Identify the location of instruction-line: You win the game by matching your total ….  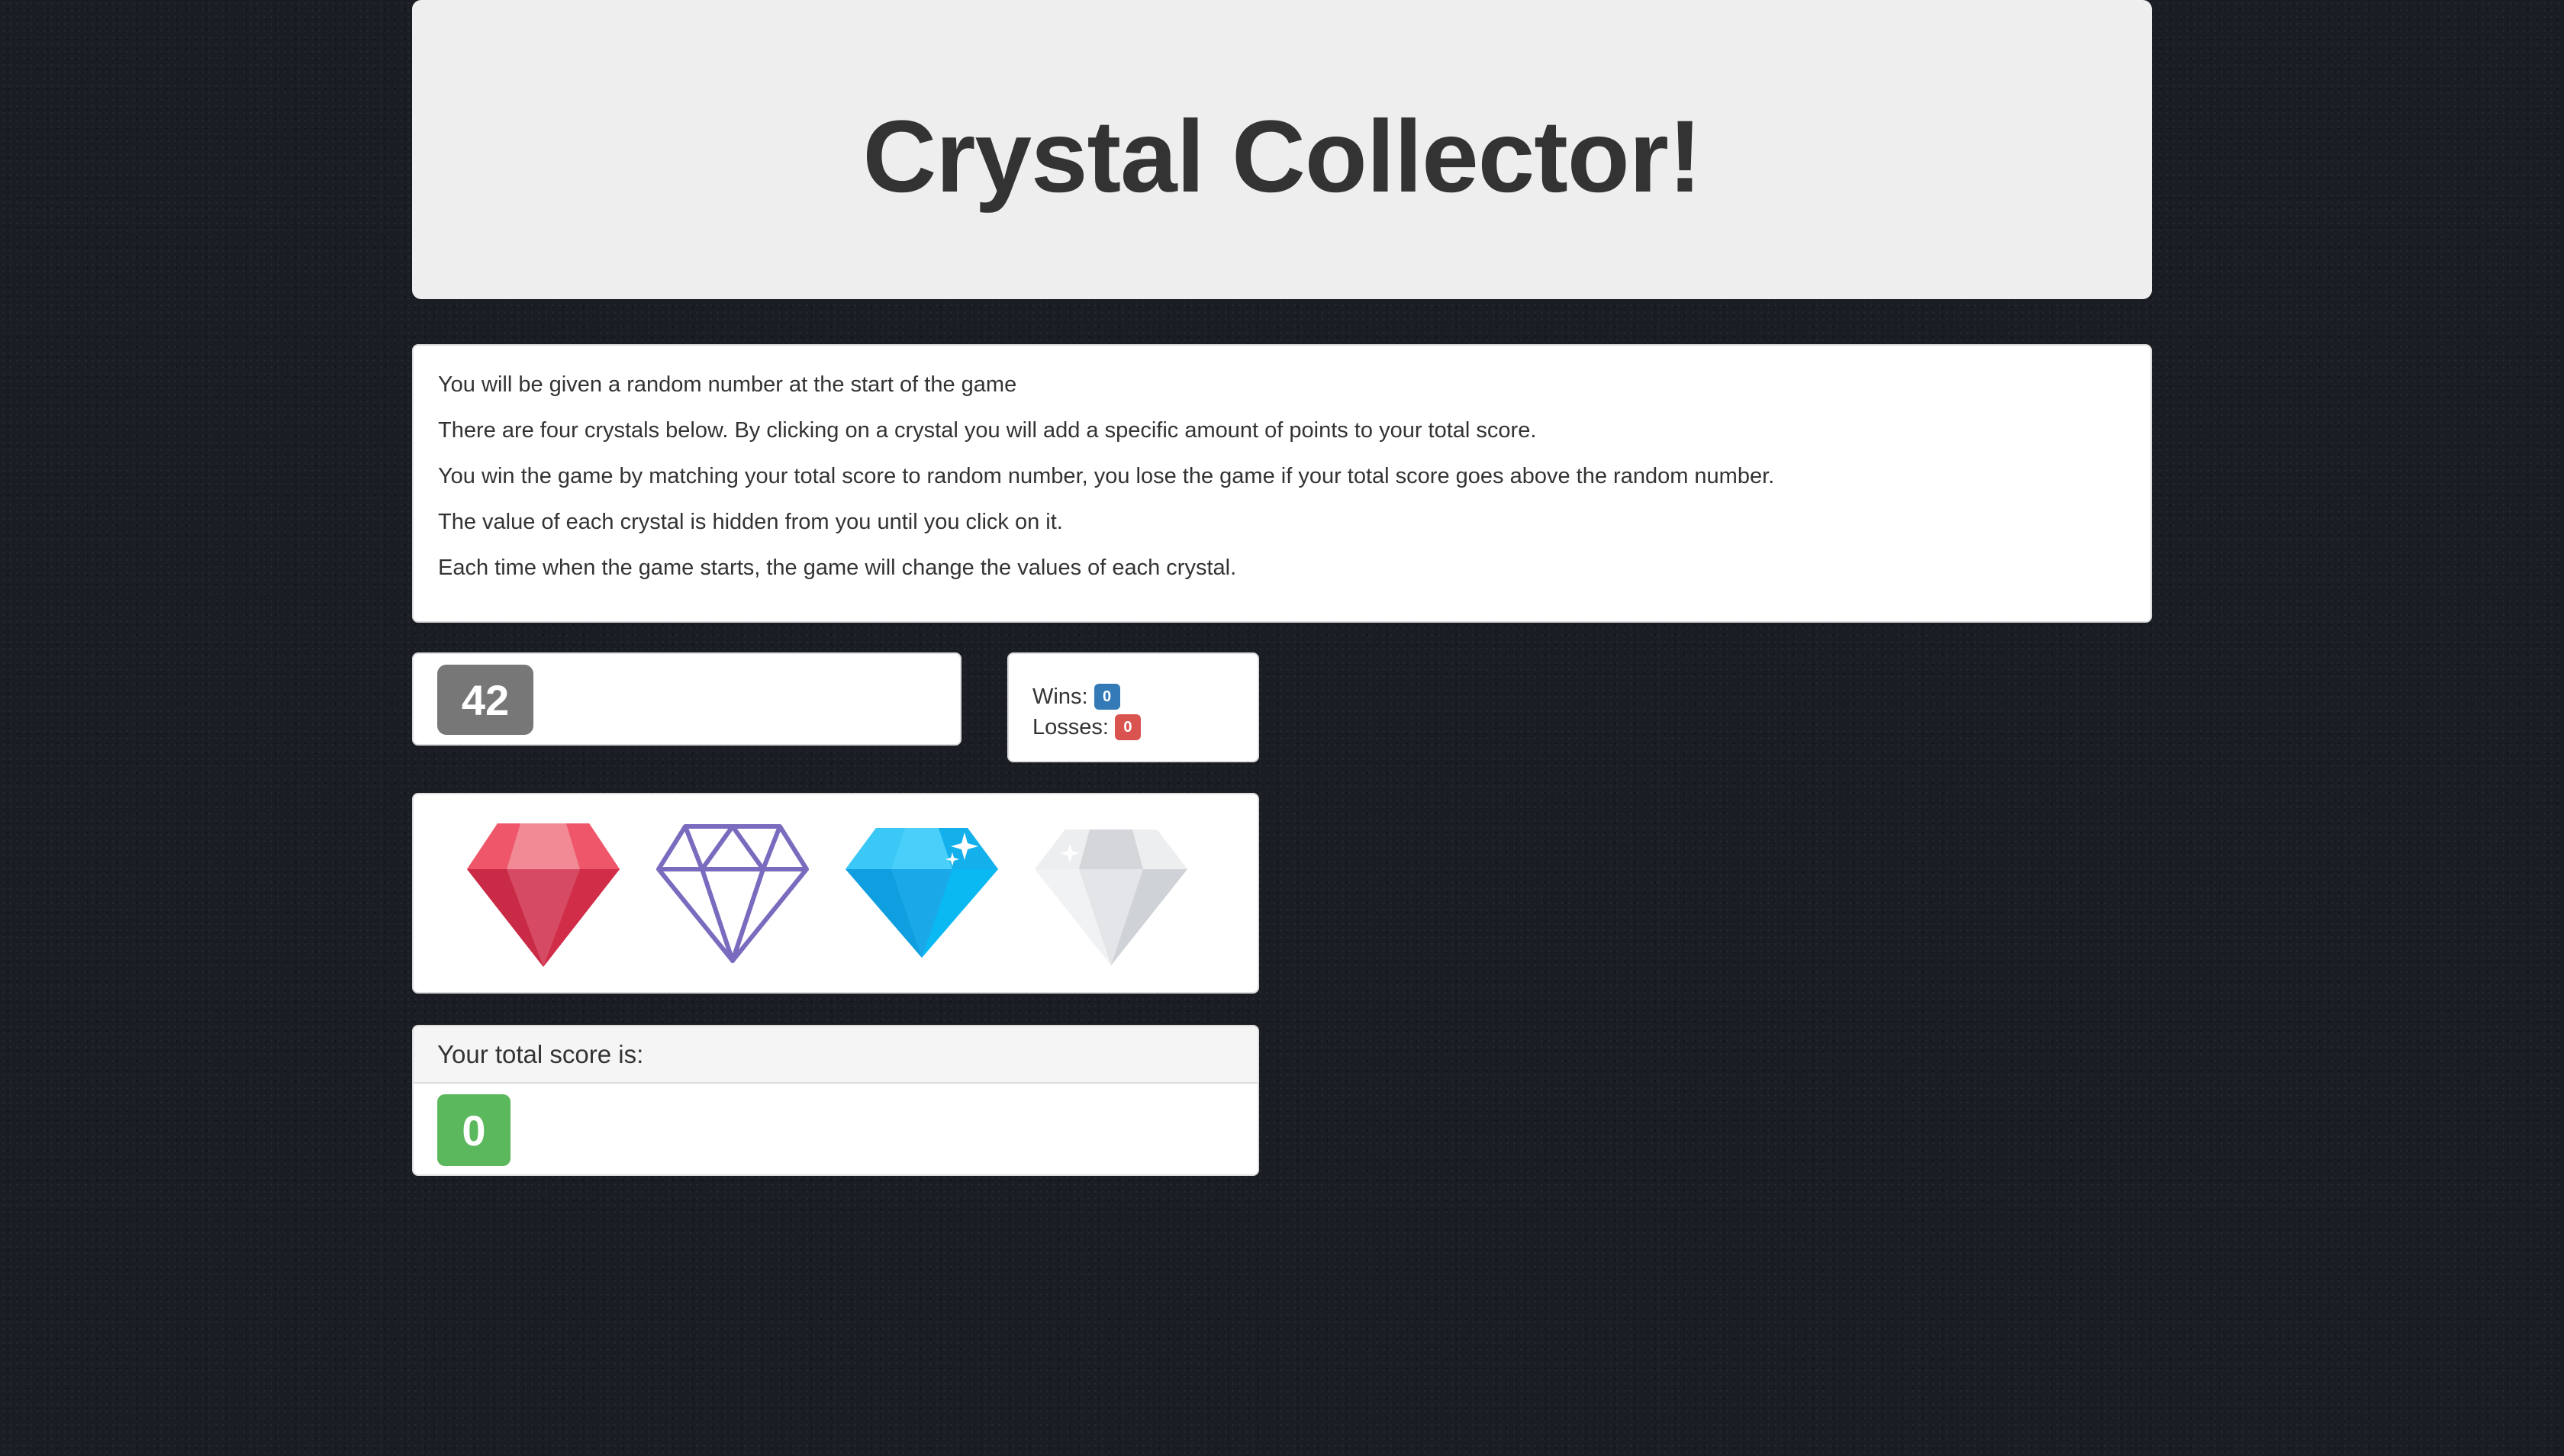
(1106, 476).